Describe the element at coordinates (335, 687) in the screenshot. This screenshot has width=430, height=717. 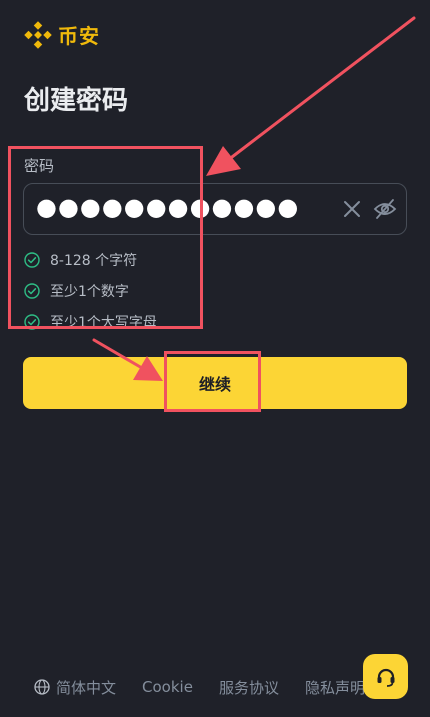
I see `privacy-link: 隐私声明` at that location.